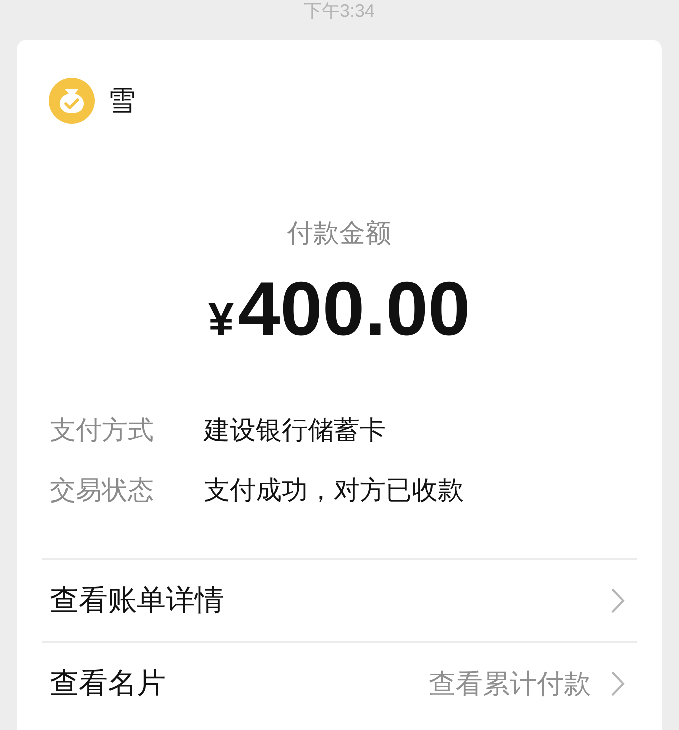 The height and width of the screenshot is (730, 679). What do you see at coordinates (122, 101) in the screenshot?
I see `payee-name: 雪` at bounding box center [122, 101].